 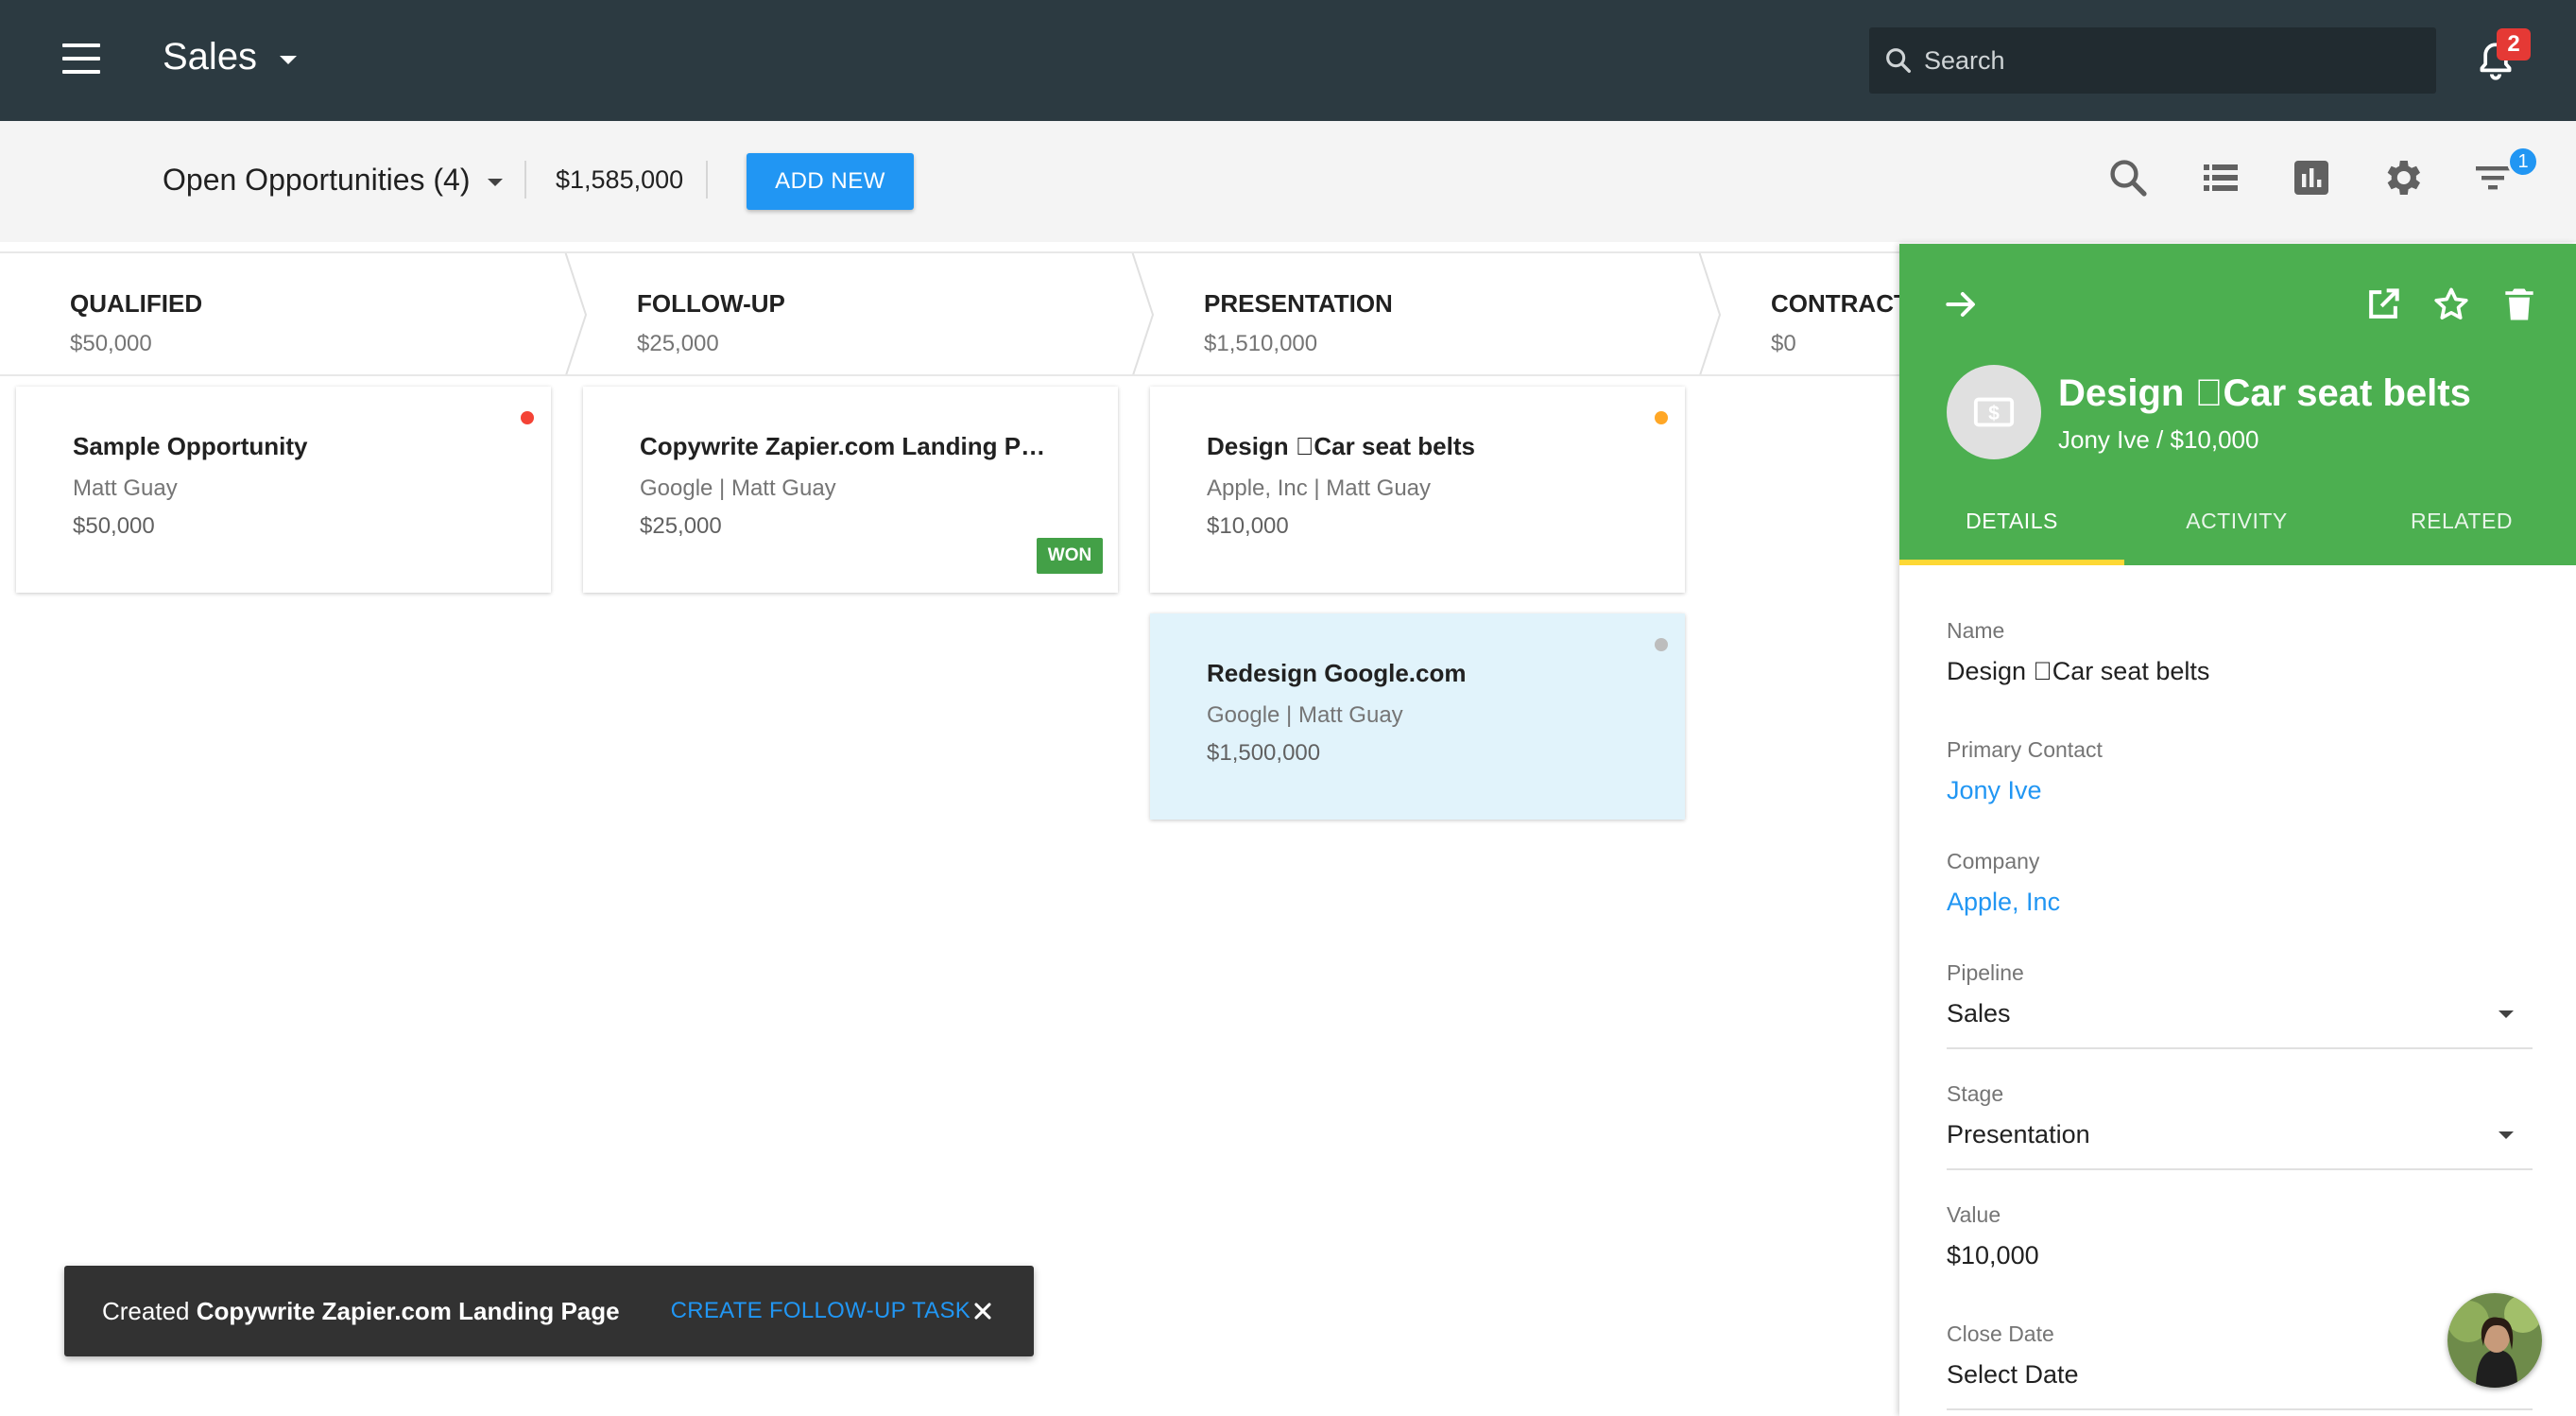 What do you see at coordinates (2000, 1333) in the screenshot?
I see `field-label: Close Date` at bounding box center [2000, 1333].